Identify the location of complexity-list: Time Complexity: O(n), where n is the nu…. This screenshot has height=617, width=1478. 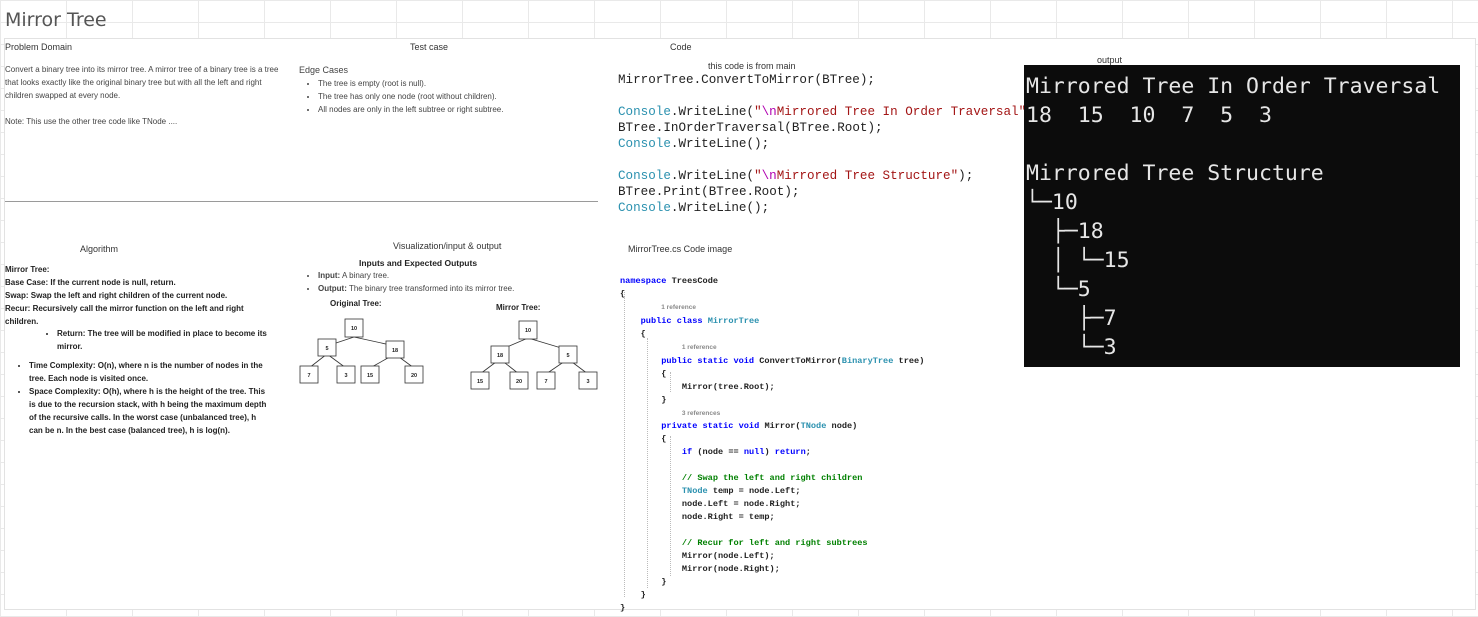
(143, 398).